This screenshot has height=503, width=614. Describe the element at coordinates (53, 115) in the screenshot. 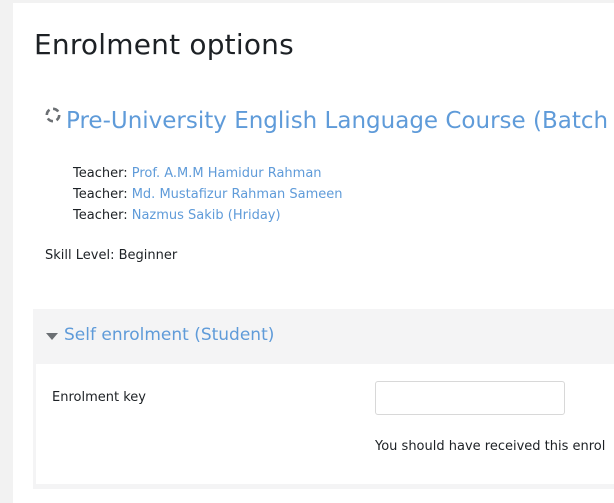

I see `course-icon` at that location.